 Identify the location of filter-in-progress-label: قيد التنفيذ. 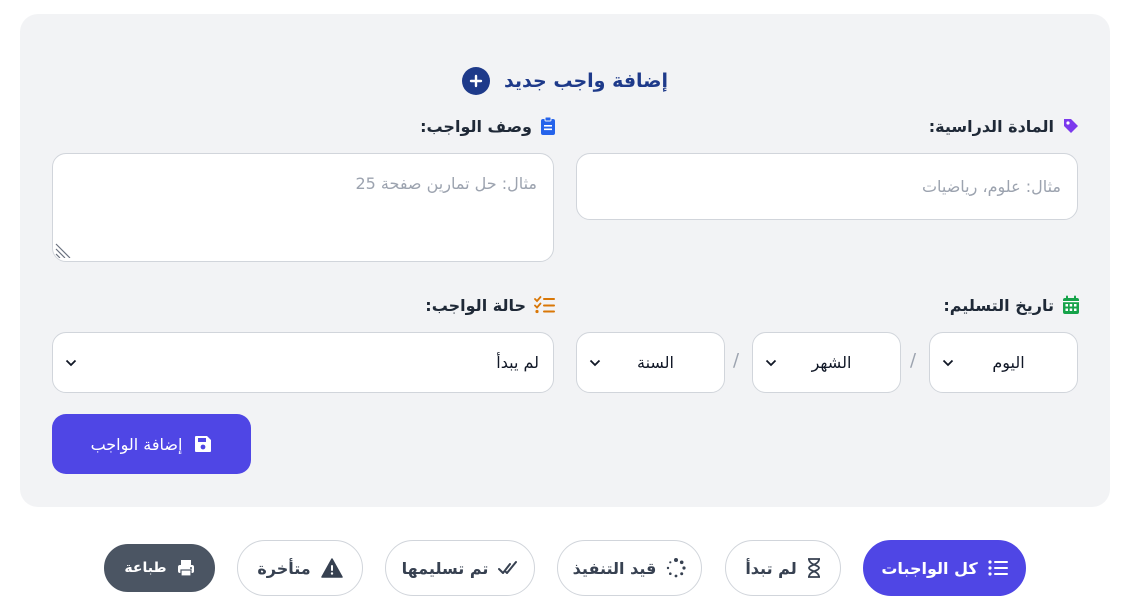
(614, 568).